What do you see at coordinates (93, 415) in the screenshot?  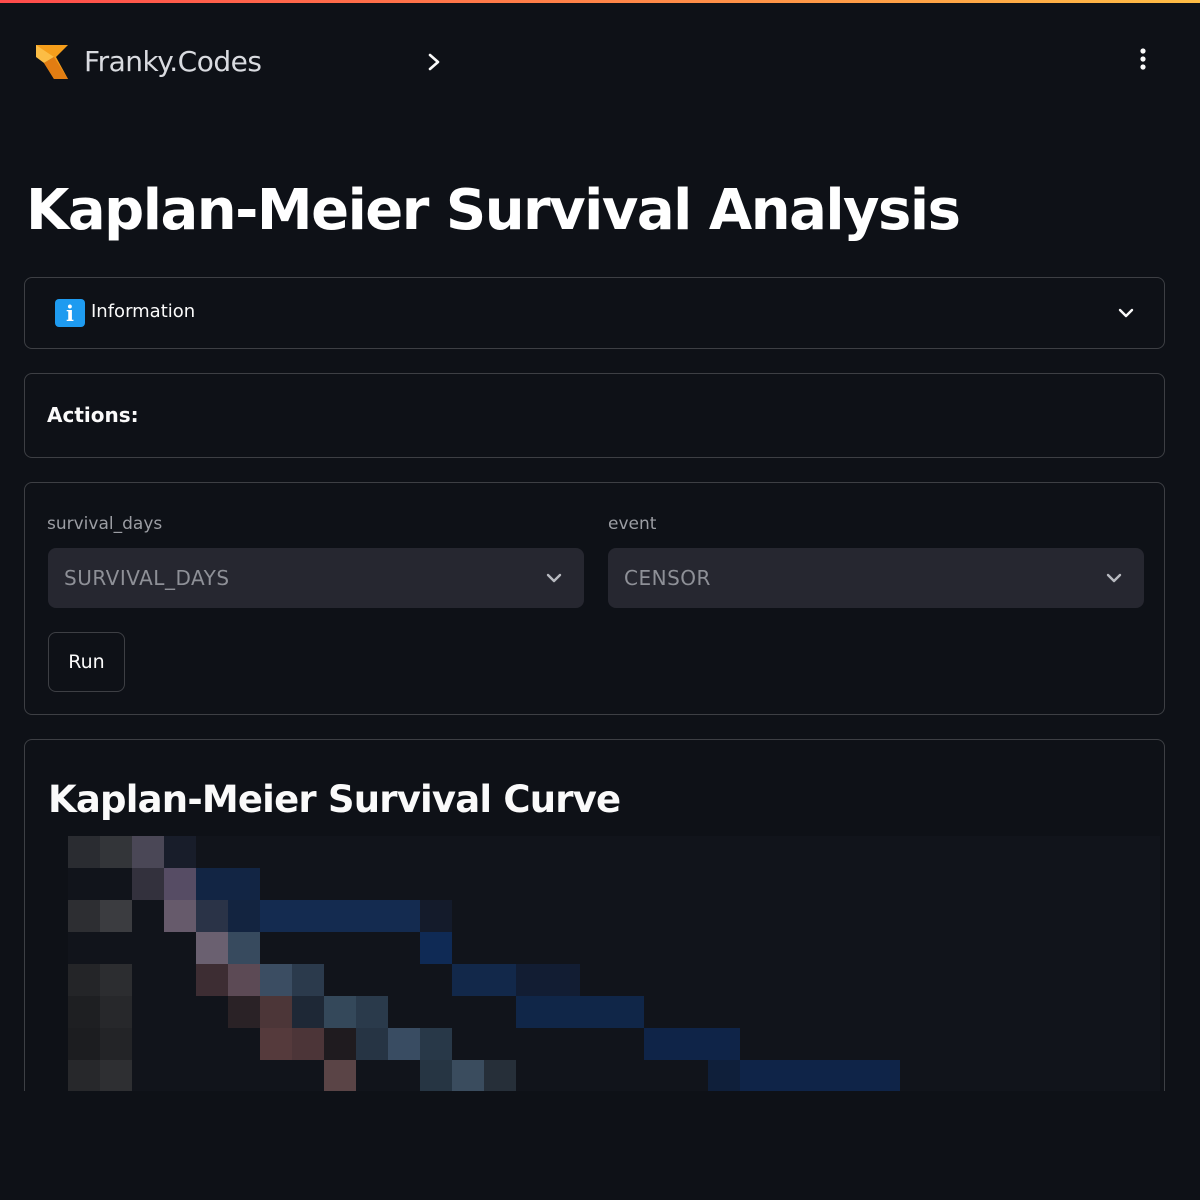 I see `actions-label: Actions:` at bounding box center [93, 415].